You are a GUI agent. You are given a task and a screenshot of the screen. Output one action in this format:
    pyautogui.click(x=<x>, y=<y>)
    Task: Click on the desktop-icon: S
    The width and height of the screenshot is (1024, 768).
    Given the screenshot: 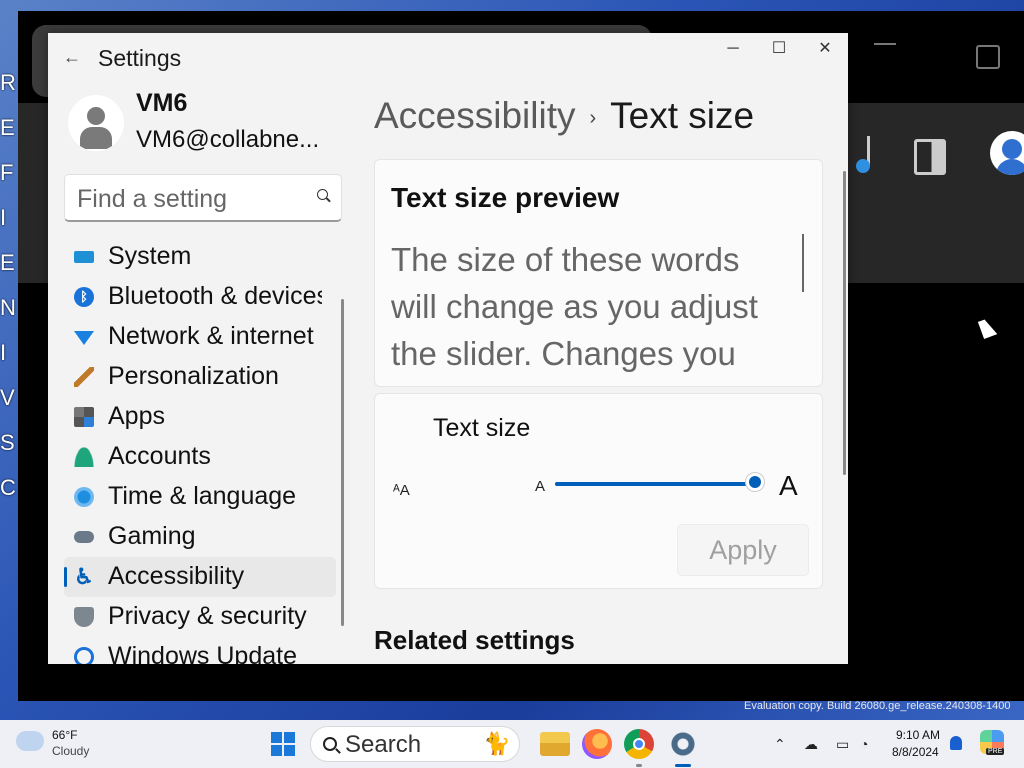 What is the action you would take?
    pyautogui.click(x=9, y=442)
    